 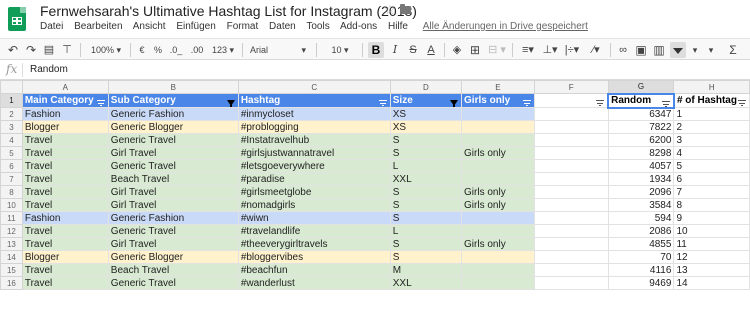 What do you see at coordinates (106, 50) in the screenshot?
I see `zoom-select: 100% ▾` at bounding box center [106, 50].